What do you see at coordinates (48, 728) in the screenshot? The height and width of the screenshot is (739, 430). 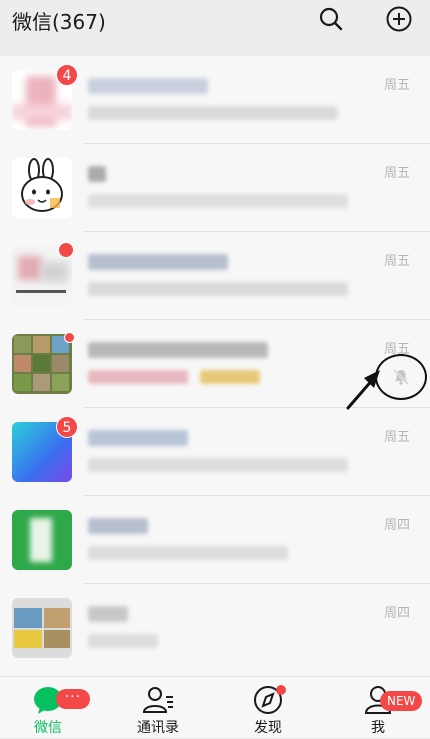 I see `tab-label: 微信` at bounding box center [48, 728].